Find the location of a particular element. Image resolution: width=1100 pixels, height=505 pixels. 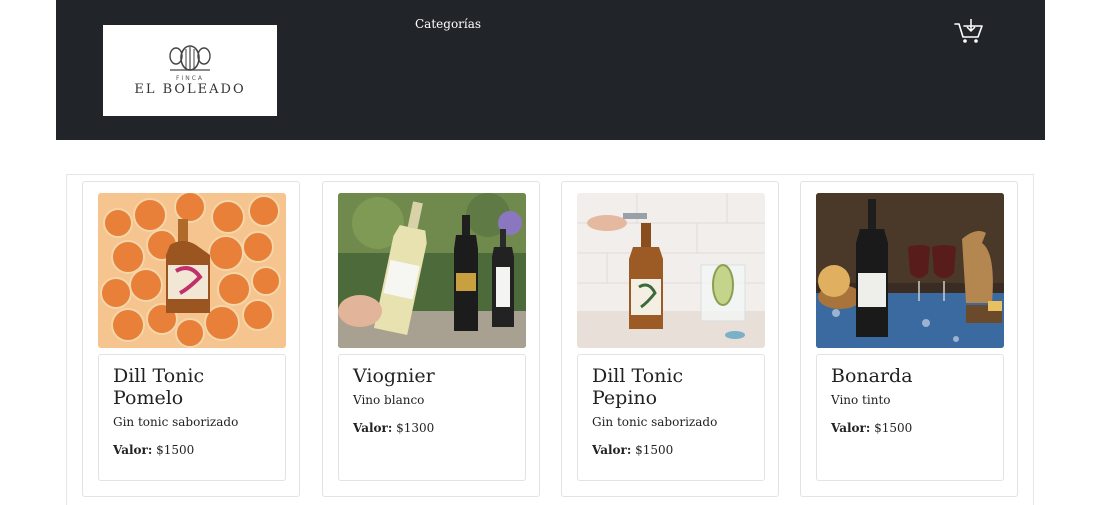

product-card: Viognier Vino blanco Valor: $1300 is located at coordinates (431, 339).